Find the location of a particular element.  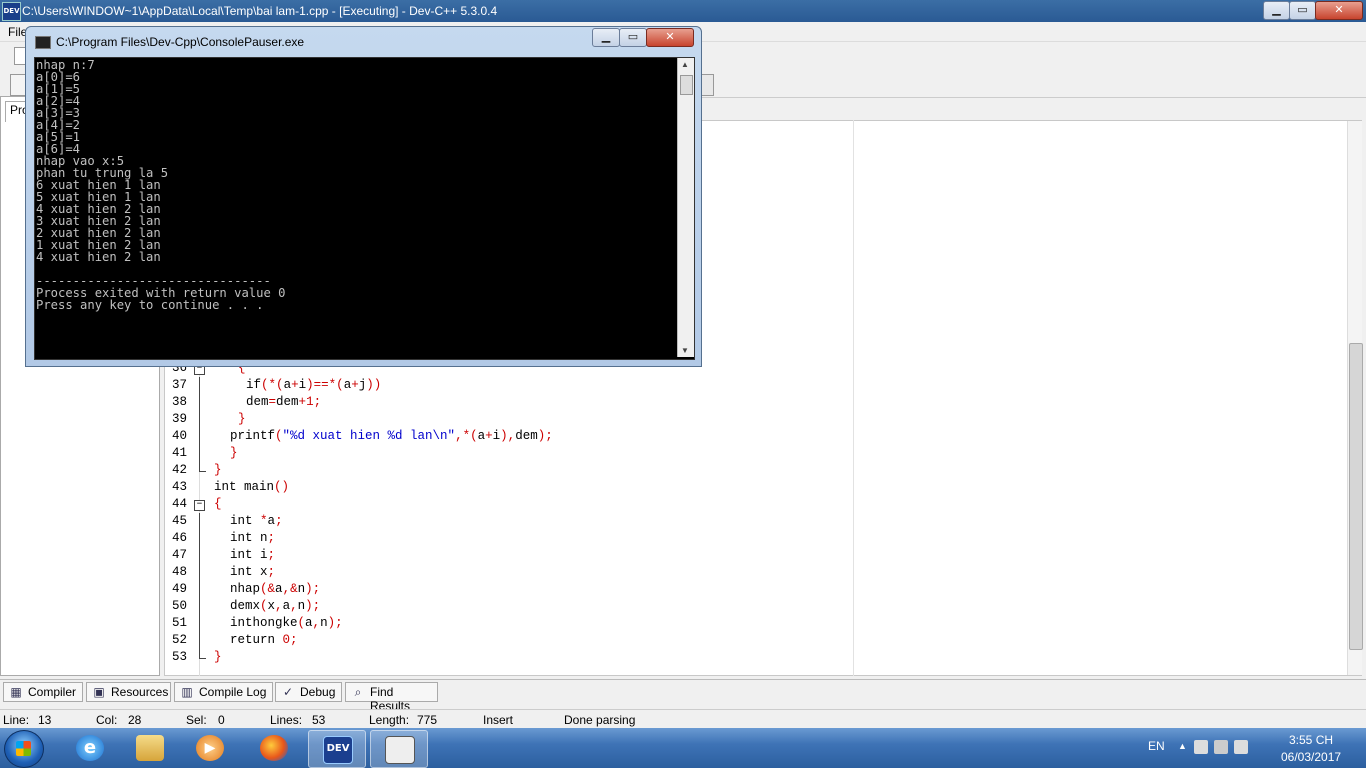

tab-compile-log-label: Compile Log is located at coordinates (233, 692).